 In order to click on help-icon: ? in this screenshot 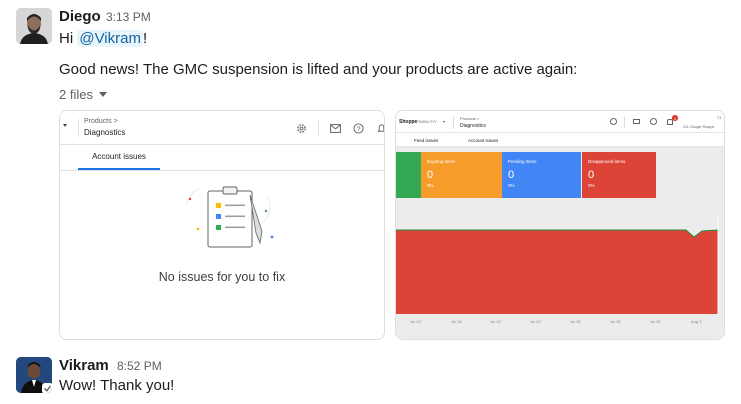, I will do `click(358, 128)`.